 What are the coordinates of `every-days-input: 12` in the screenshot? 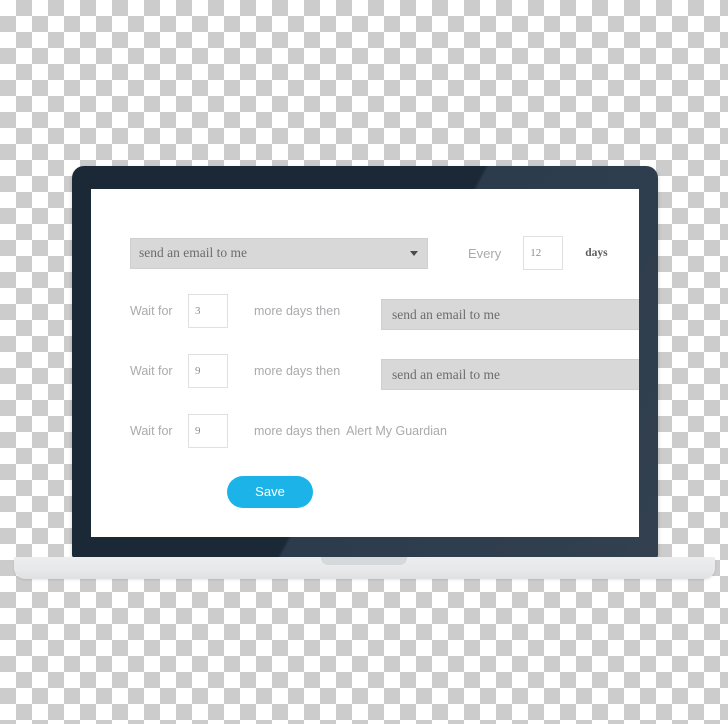 It's located at (543, 253).